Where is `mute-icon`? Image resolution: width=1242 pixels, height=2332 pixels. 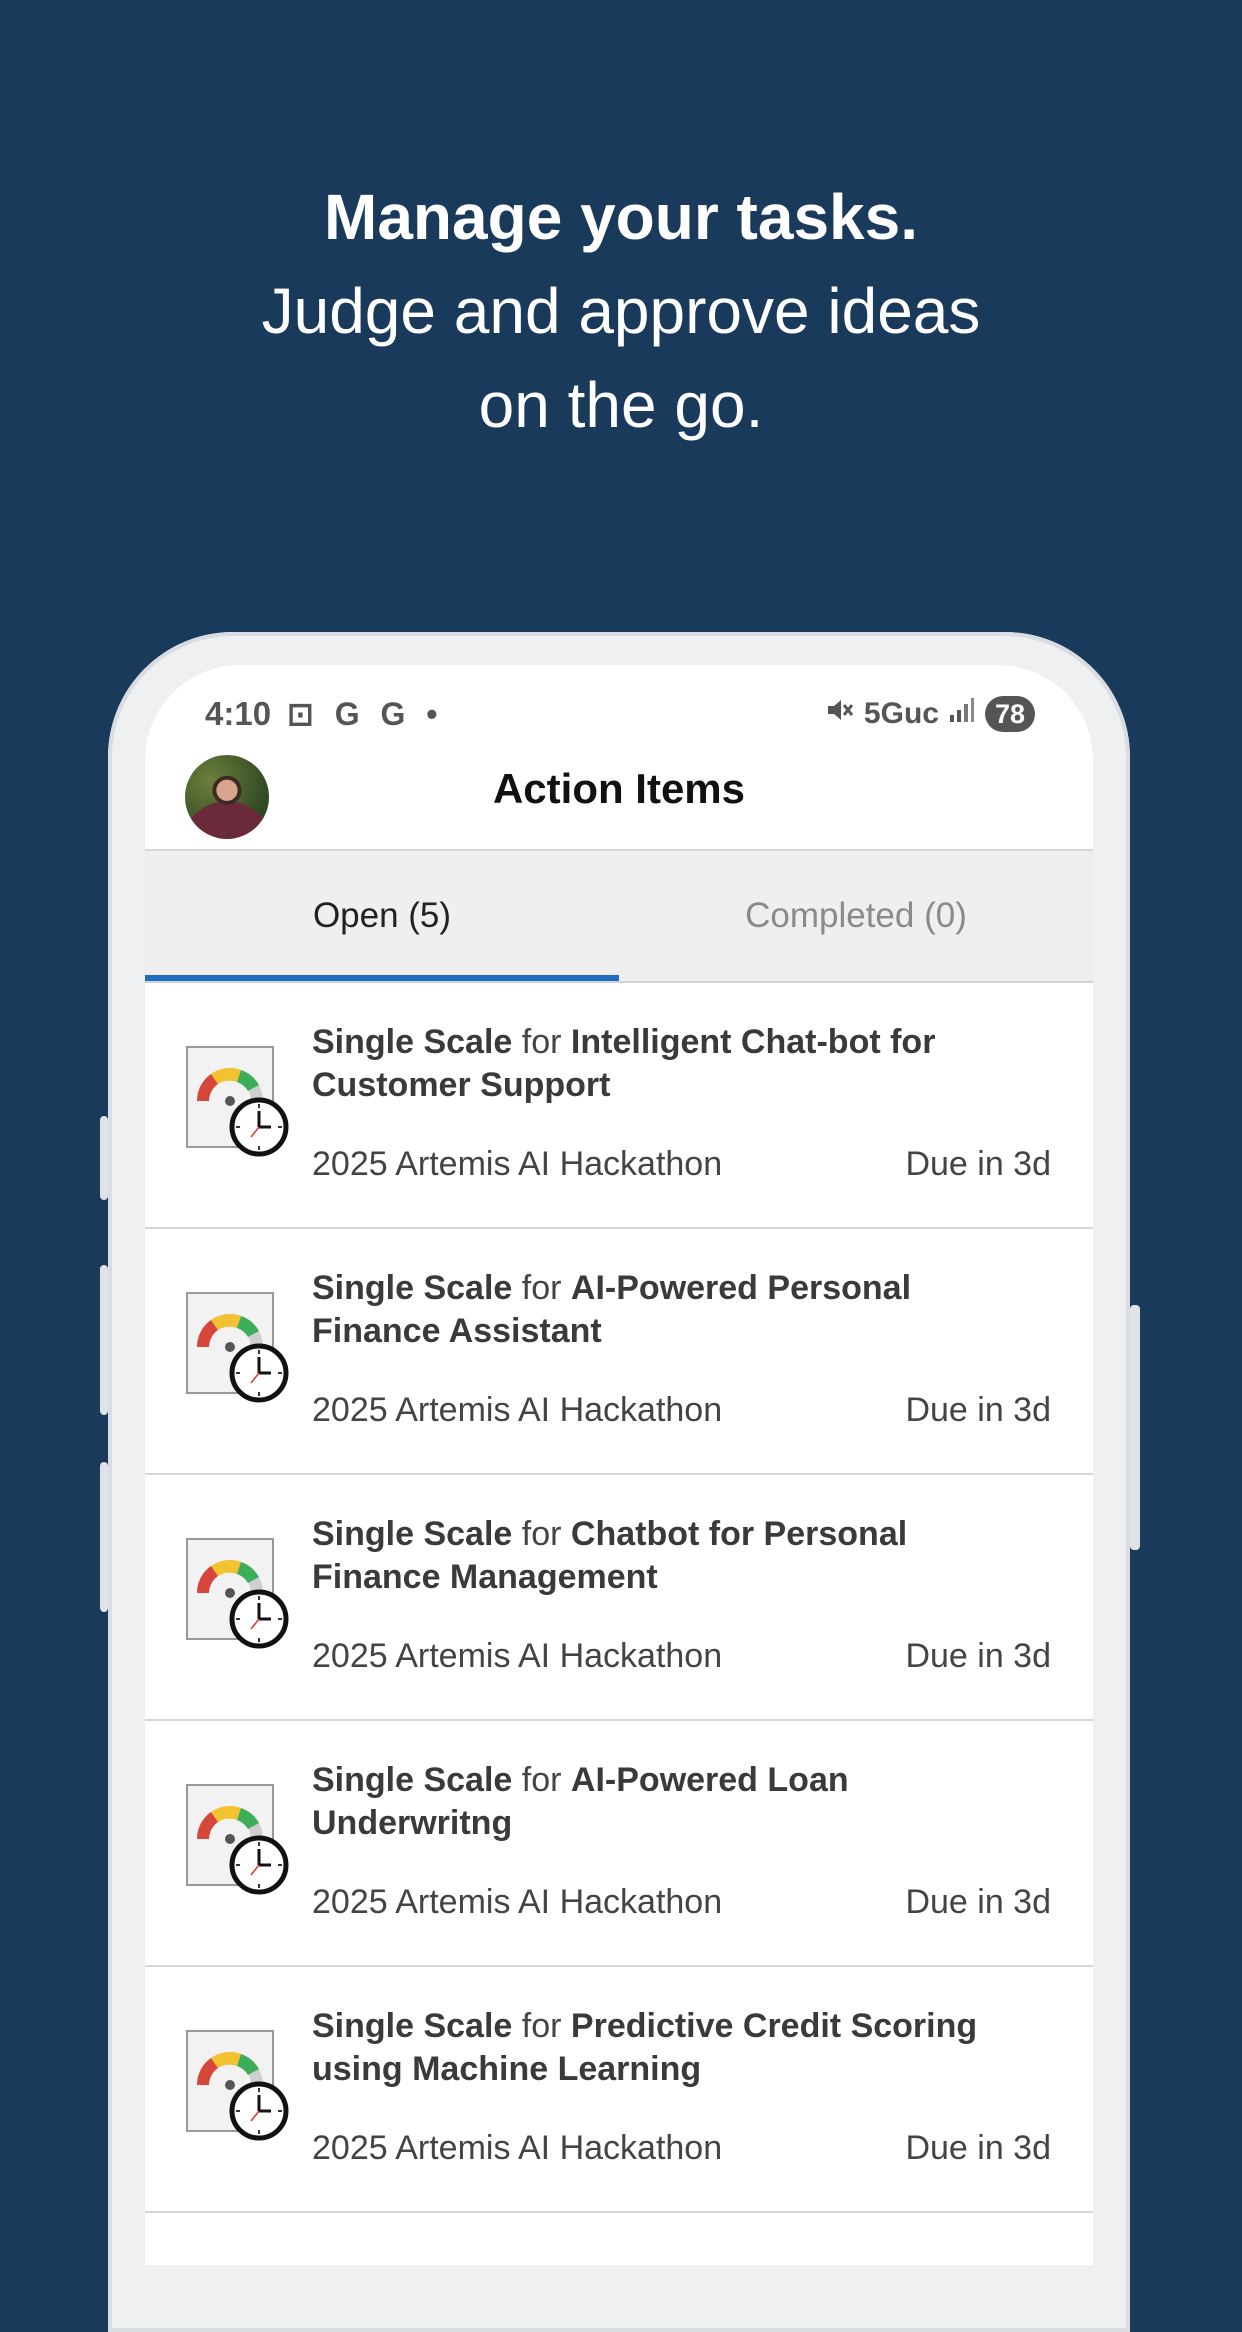
mute-icon is located at coordinates (839, 714).